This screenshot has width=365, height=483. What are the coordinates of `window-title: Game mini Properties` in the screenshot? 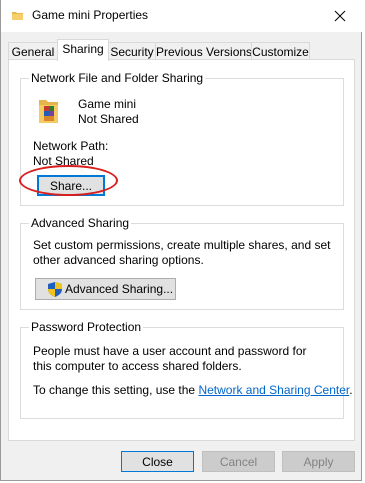 It's located at (90, 15).